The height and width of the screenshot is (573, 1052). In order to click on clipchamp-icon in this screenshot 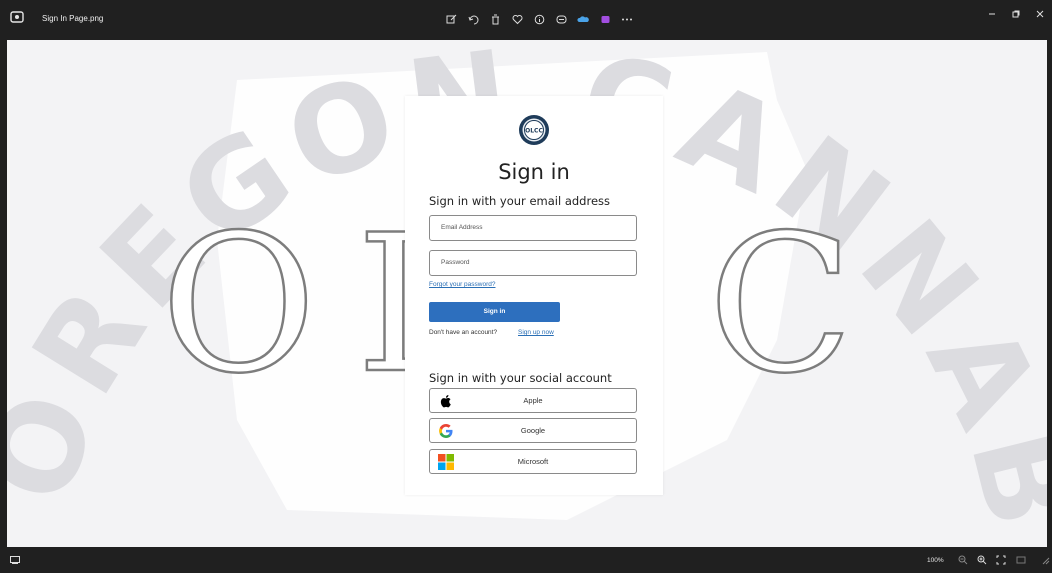, I will do `click(605, 19)`.